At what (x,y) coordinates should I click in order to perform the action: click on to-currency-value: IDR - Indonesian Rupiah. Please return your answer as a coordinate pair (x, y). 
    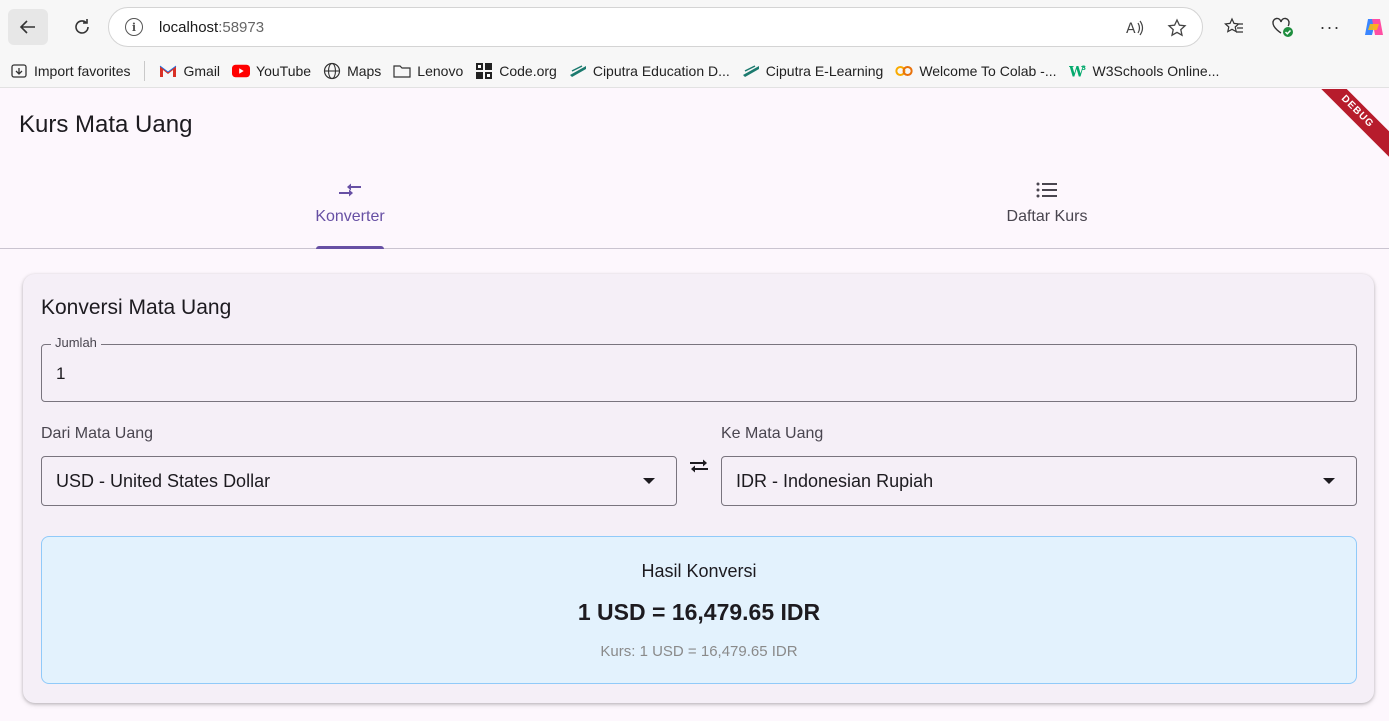
    Looking at the image, I should click on (835, 480).